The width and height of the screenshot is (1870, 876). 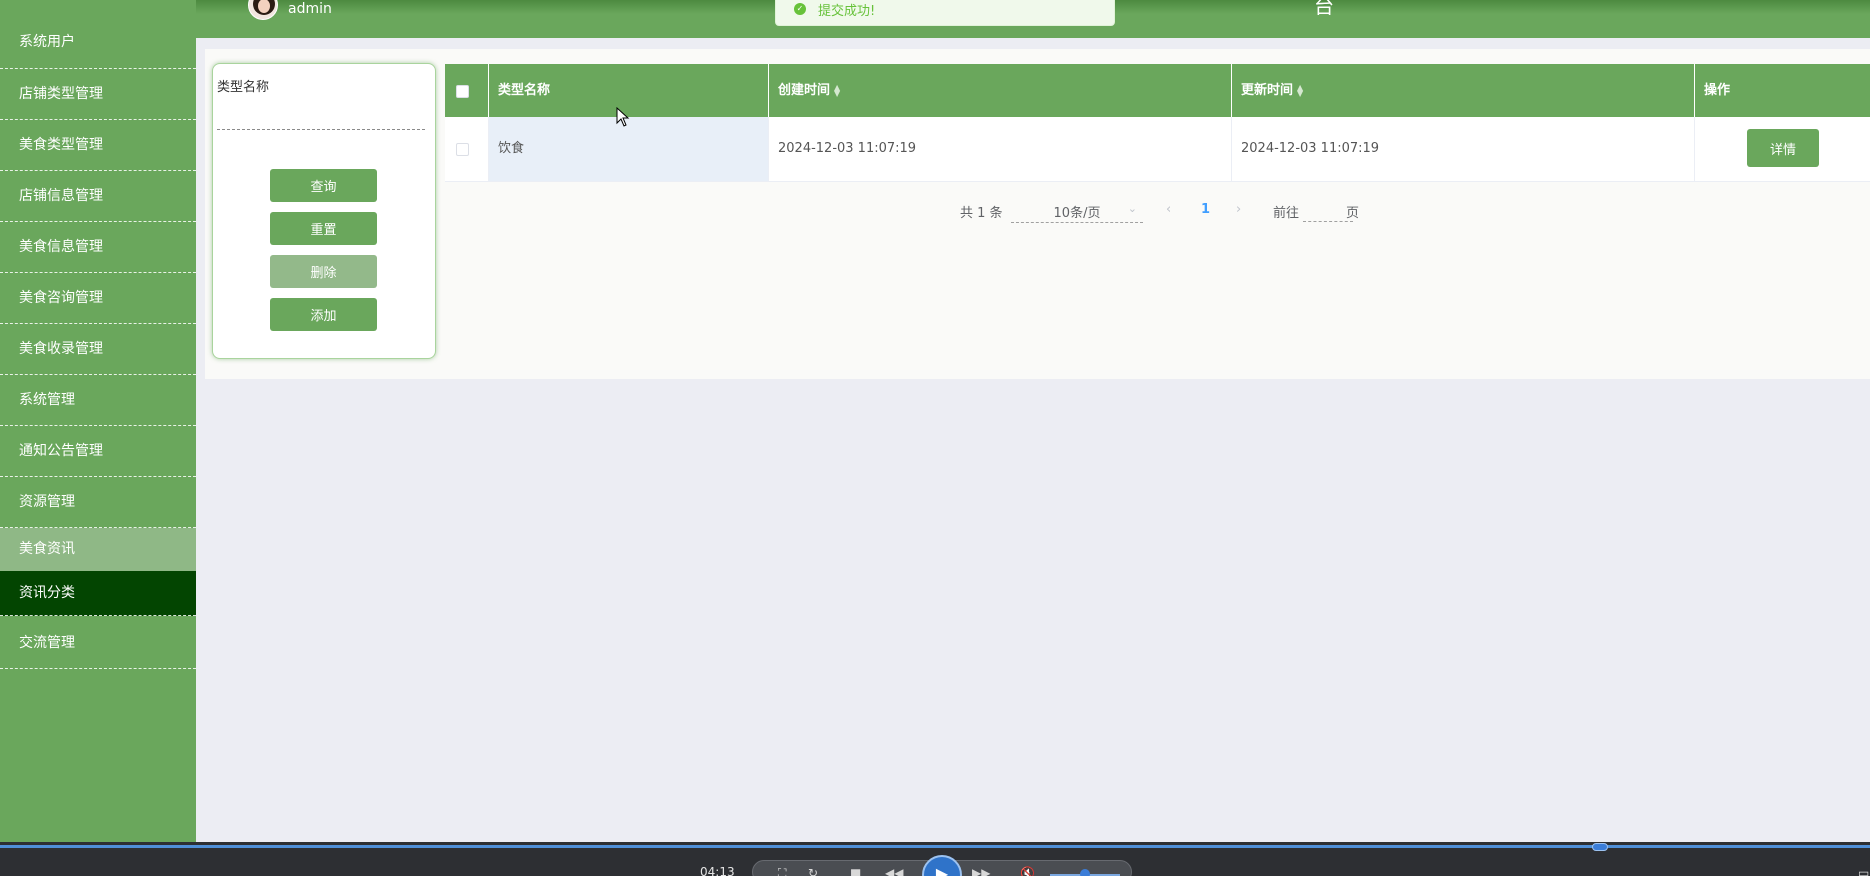 What do you see at coordinates (1132, 208) in the screenshot?
I see `chevron-down-icon: ⌄` at bounding box center [1132, 208].